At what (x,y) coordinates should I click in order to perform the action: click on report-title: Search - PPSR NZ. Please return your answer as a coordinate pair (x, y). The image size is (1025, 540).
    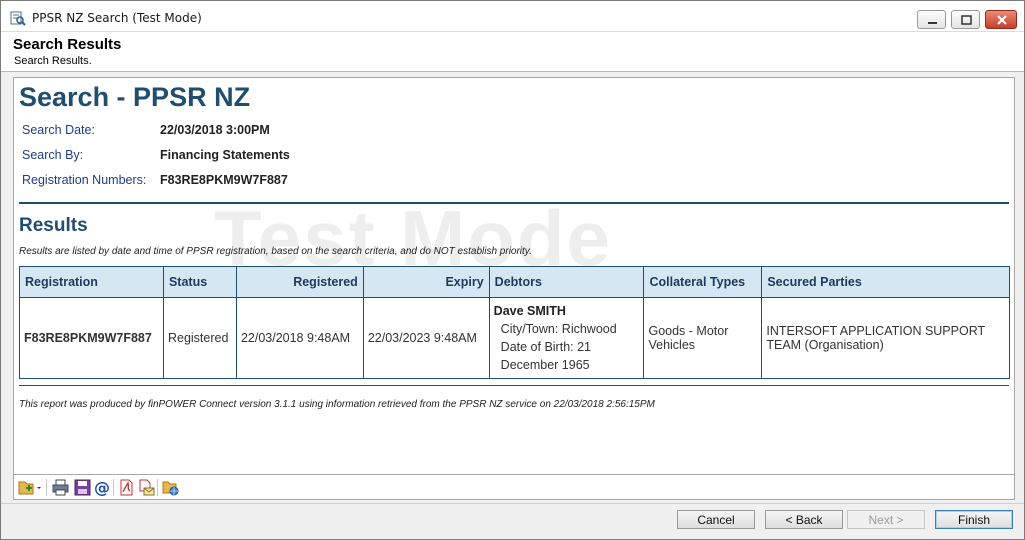
    Looking at the image, I should click on (135, 97).